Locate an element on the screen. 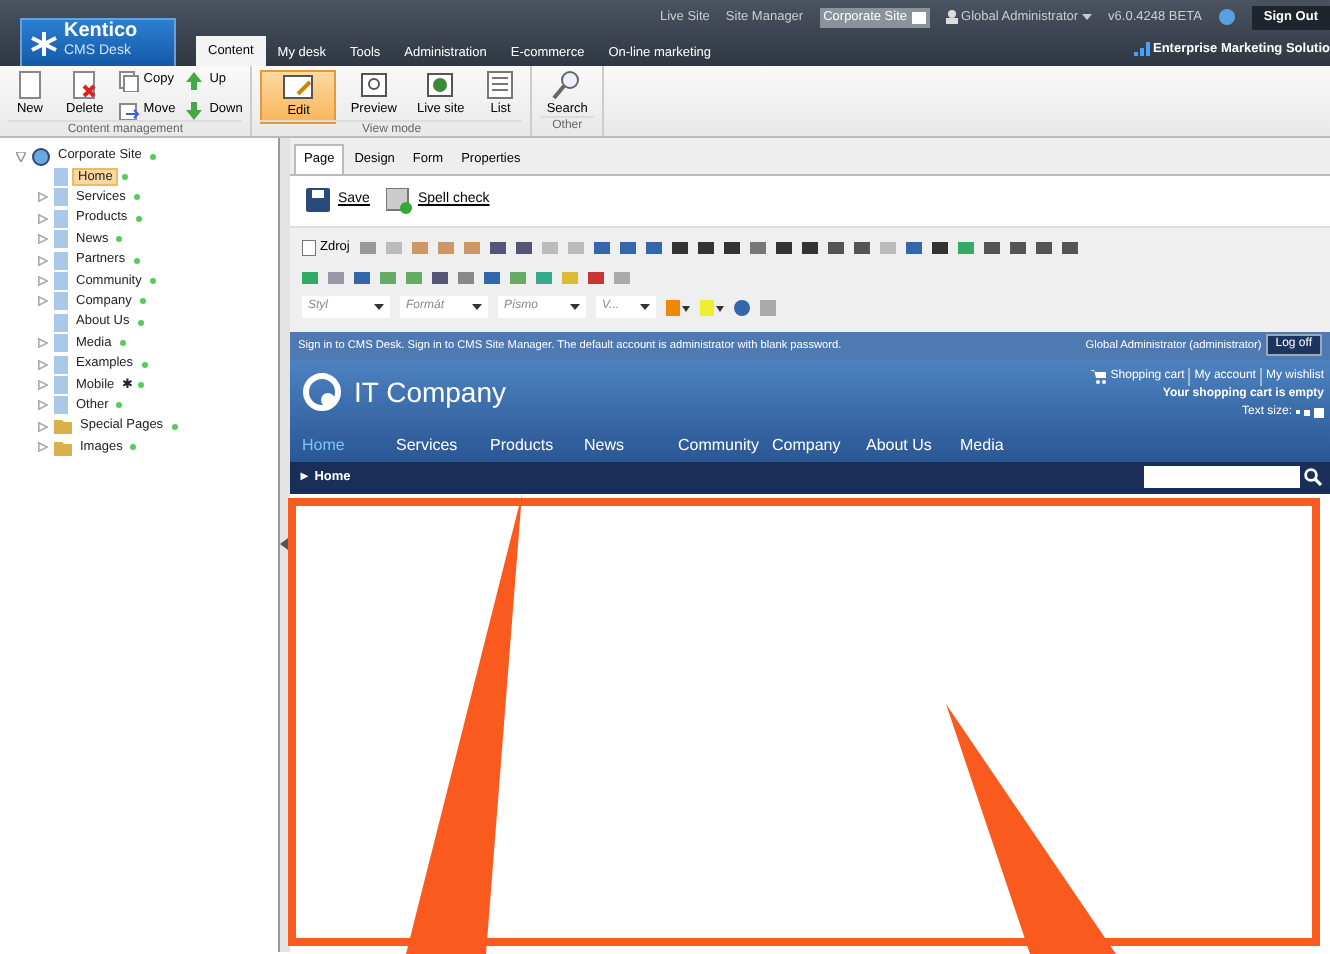  snowflake-icon is located at coordinates (44, 43).